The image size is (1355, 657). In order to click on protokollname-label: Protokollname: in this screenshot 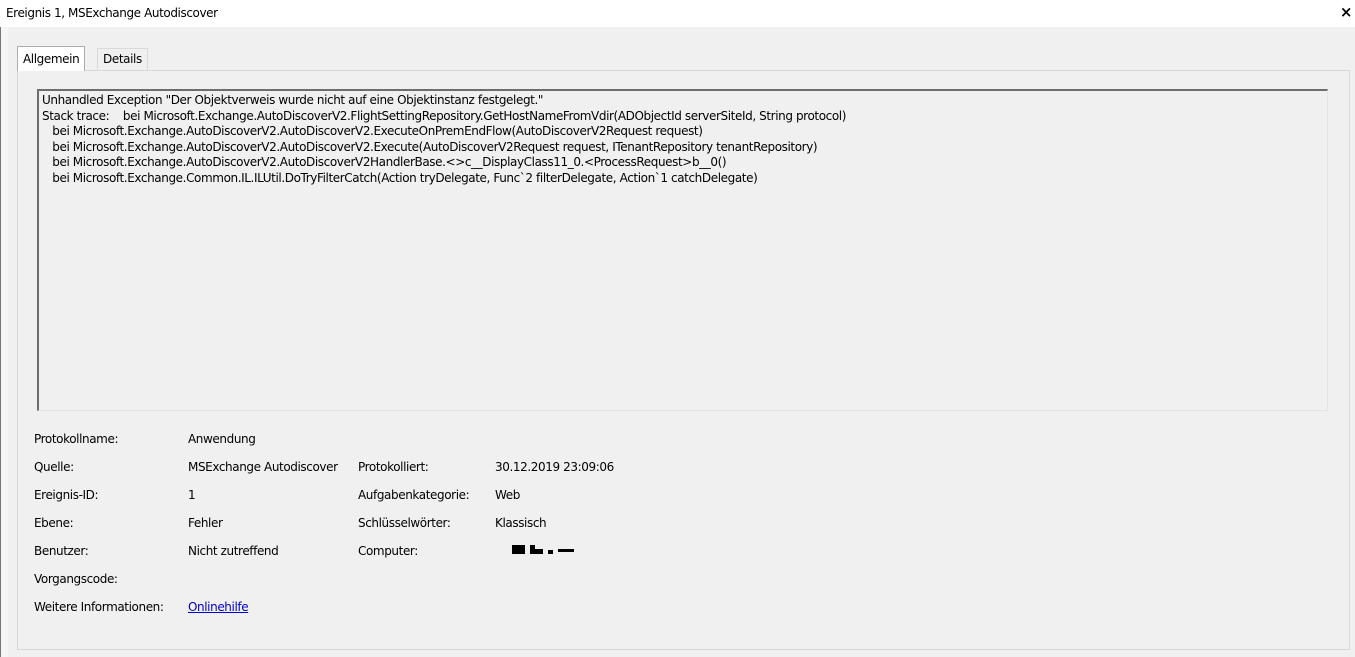, I will do `click(76, 439)`.